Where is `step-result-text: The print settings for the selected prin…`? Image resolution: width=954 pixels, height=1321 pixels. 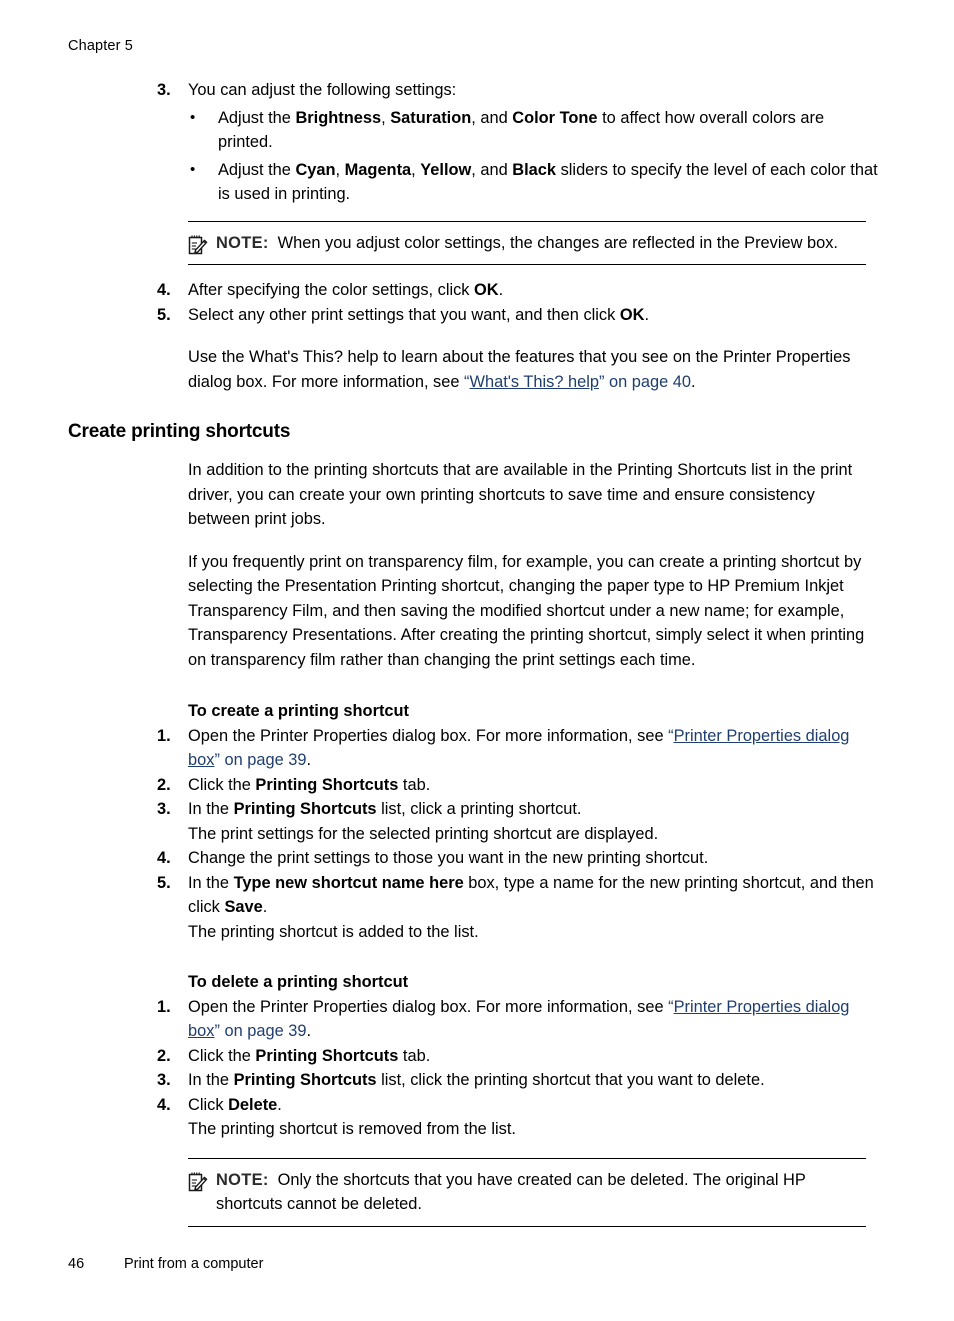
step-result-text: The print settings for the selected prin… is located at coordinates (423, 833).